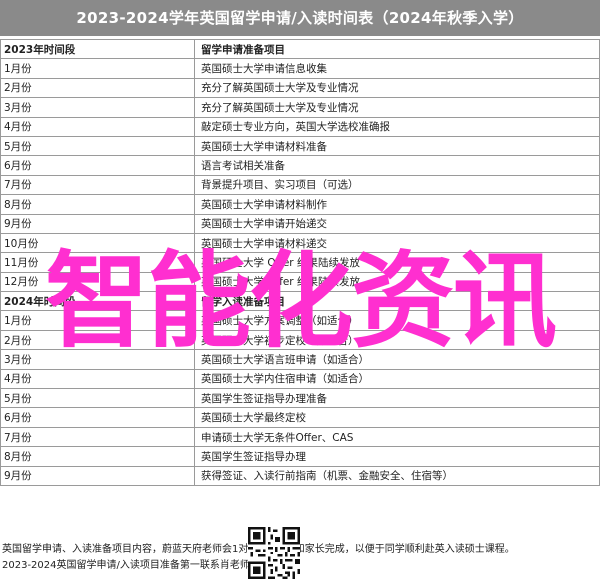 The width and height of the screenshot is (600, 584). I want to click on footer-contact: 2023-2024英国留学申请/入读项目准备第一联系肖老师：, so click(131, 565).